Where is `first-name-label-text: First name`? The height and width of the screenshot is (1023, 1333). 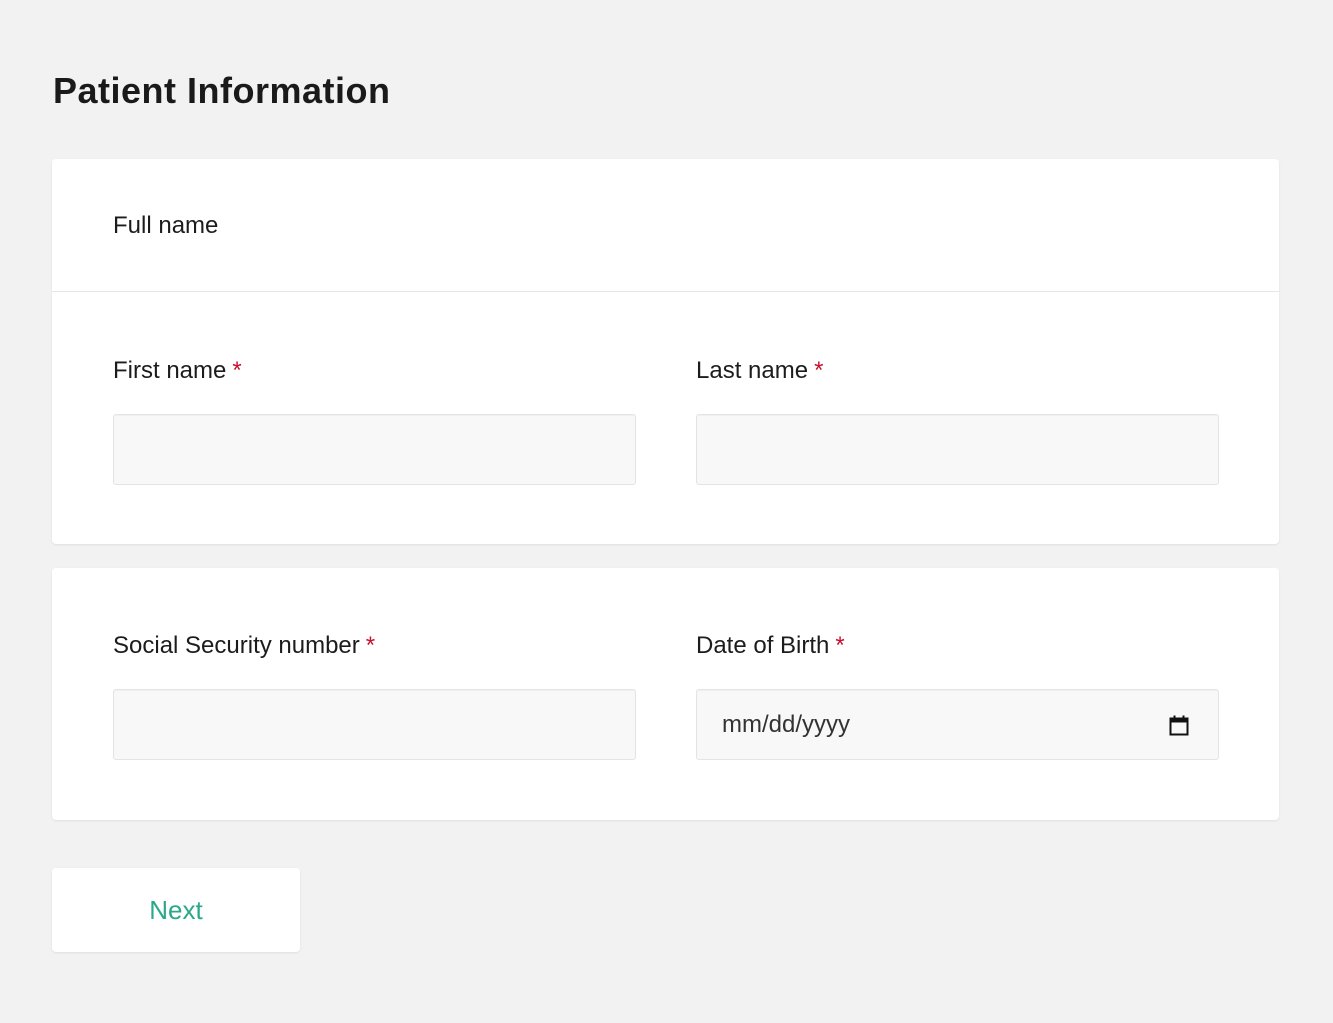
first-name-label-text: First name is located at coordinates (170, 370).